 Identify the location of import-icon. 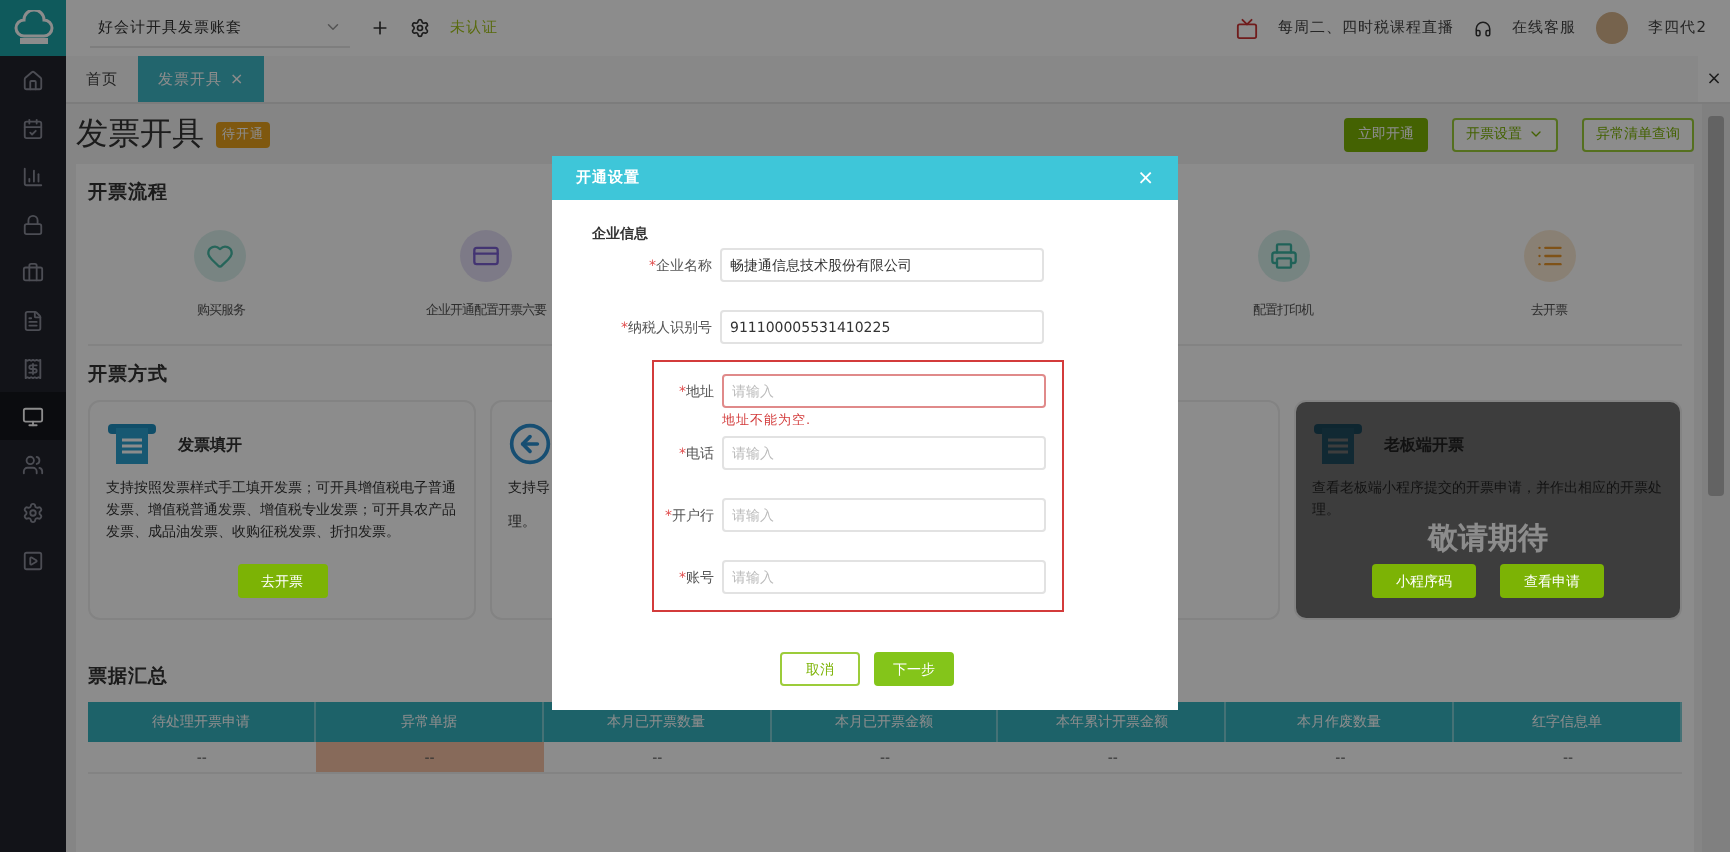
(530, 444).